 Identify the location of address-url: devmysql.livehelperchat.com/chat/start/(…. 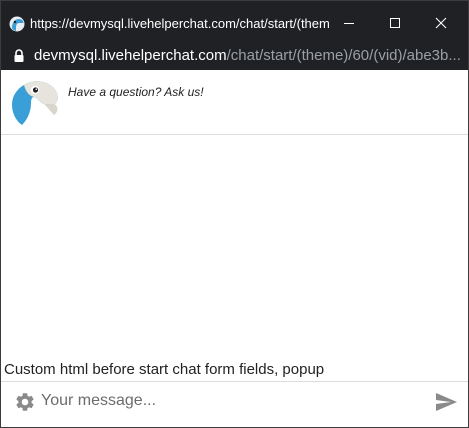
(249, 56).